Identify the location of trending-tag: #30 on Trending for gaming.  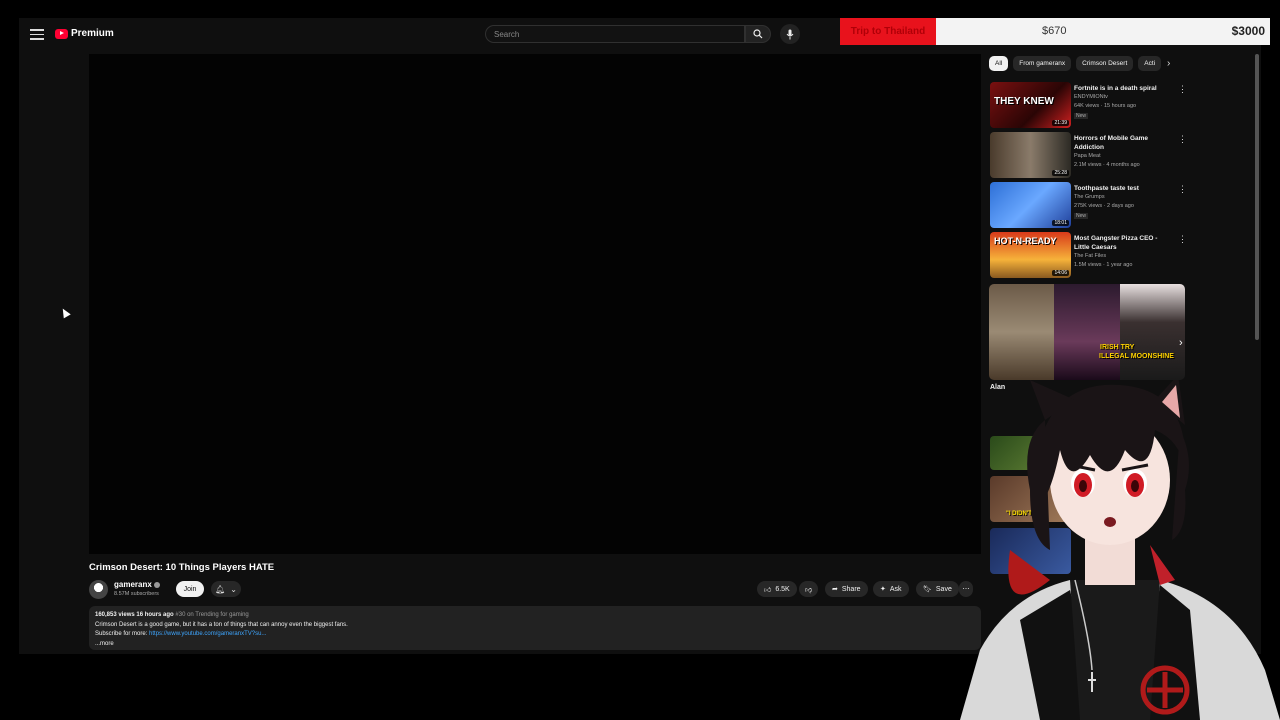
(211, 615).